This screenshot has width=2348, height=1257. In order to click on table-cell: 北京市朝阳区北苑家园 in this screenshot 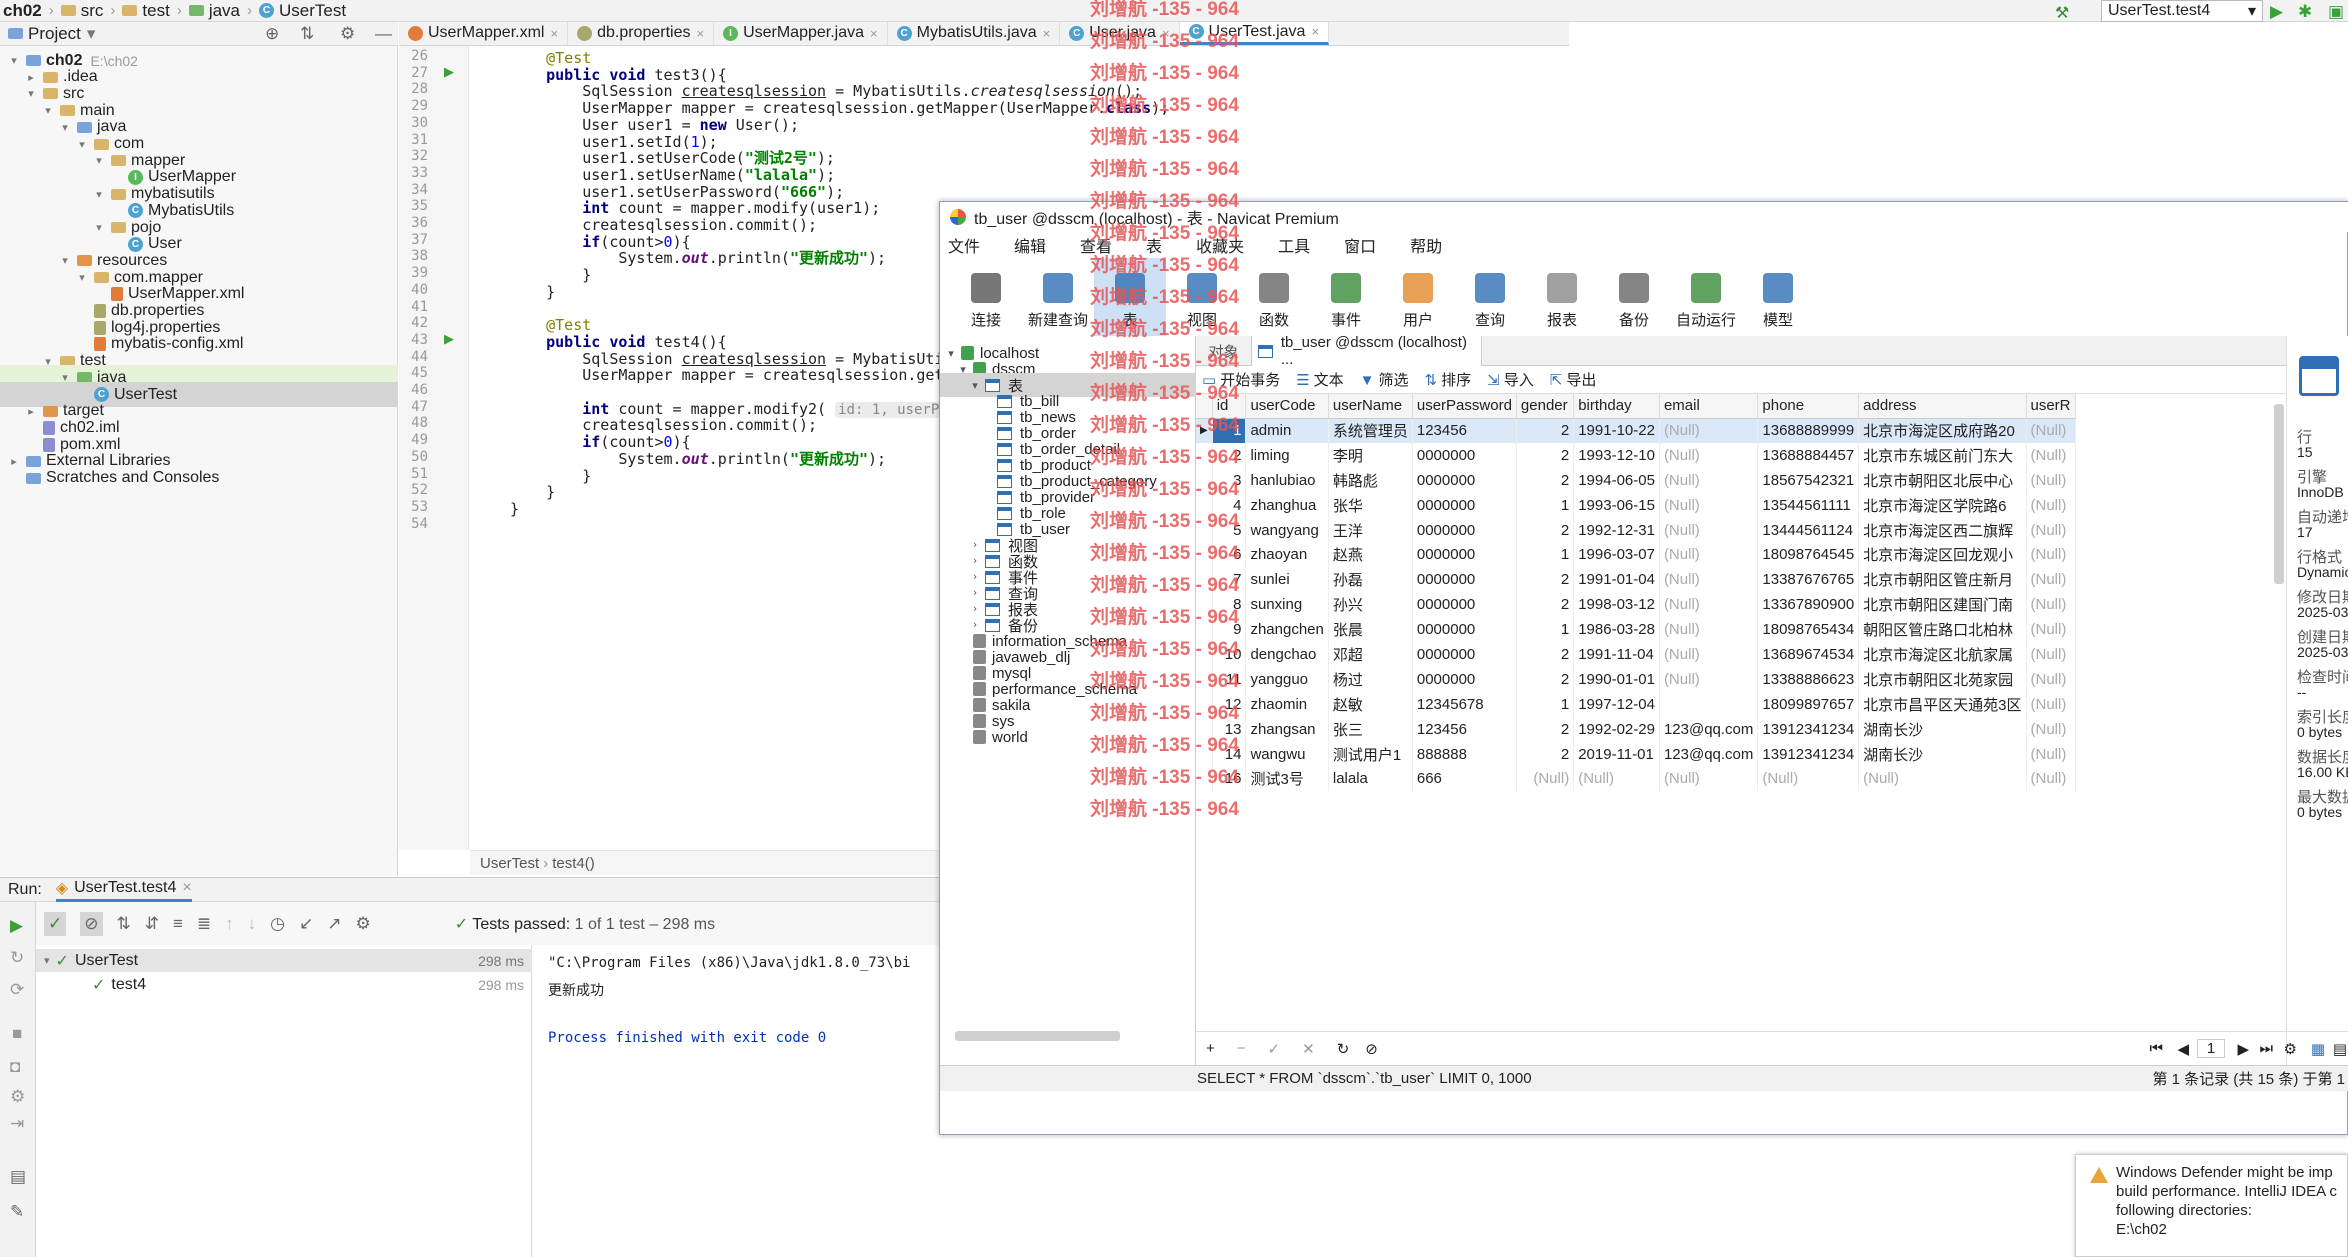, I will do `click(1942, 679)`.